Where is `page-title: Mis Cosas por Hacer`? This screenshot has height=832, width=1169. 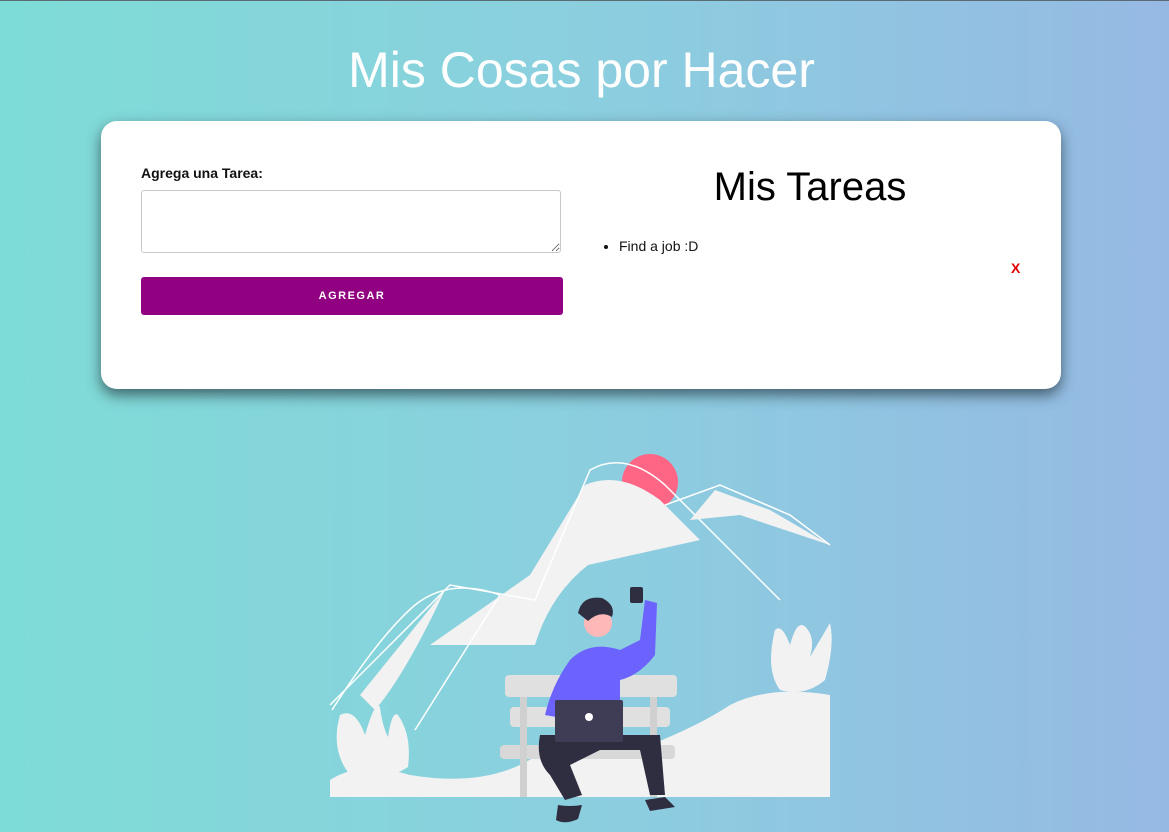 page-title: Mis Cosas por Hacer is located at coordinates (581, 70).